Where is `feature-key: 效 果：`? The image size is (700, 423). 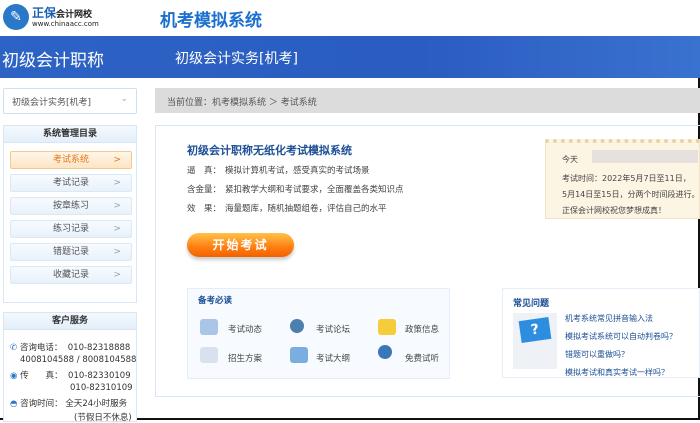 feature-key: 效 果： is located at coordinates (204, 209).